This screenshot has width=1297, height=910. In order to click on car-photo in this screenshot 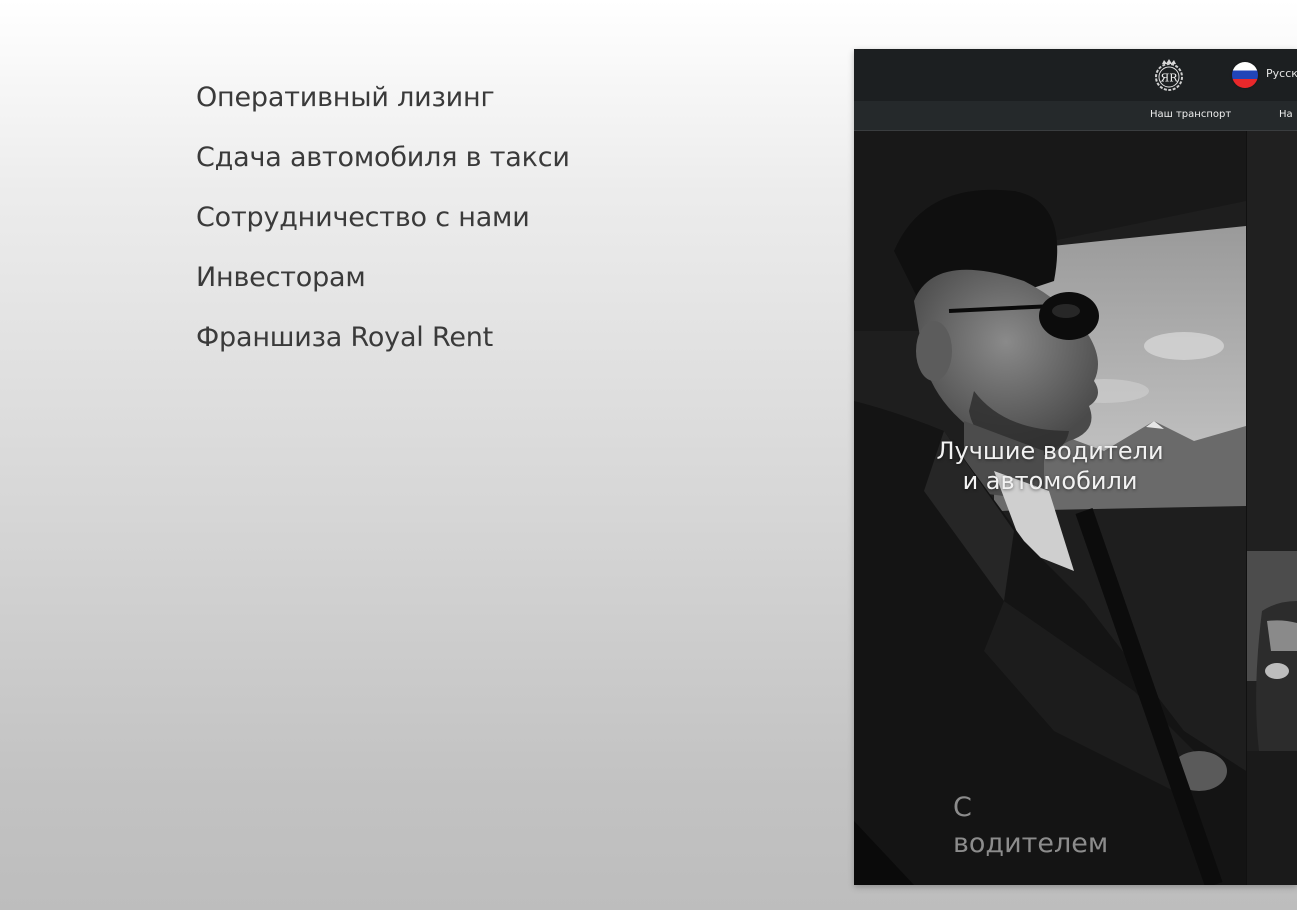, I will do `click(1272, 508)`.